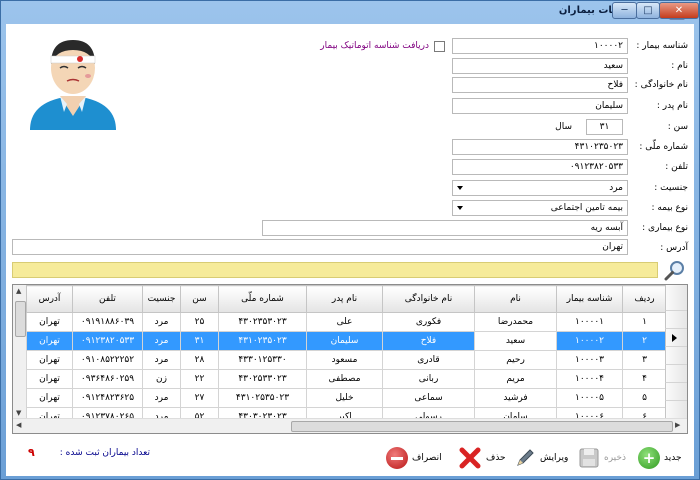 The height and width of the screenshot is (480, 700). I want to click on column-header: نام پدر, so click(344, 299).